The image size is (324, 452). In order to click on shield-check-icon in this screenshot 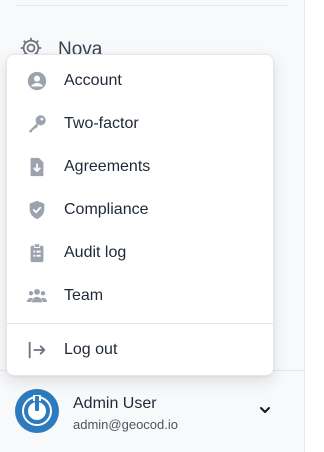, I will do `click(37, 210)`.